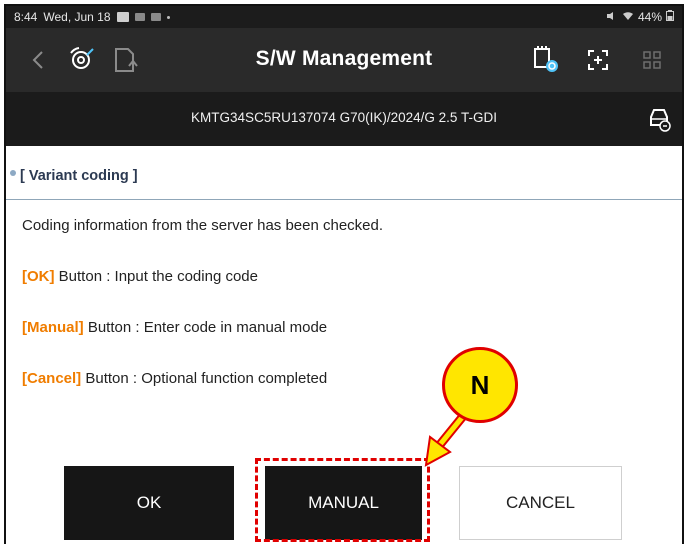 This screenshot has width=689, height=544. Describe the element at coordinates (38, 276) in the screenshot. I see `ok-keyword: [OK]` at that location.